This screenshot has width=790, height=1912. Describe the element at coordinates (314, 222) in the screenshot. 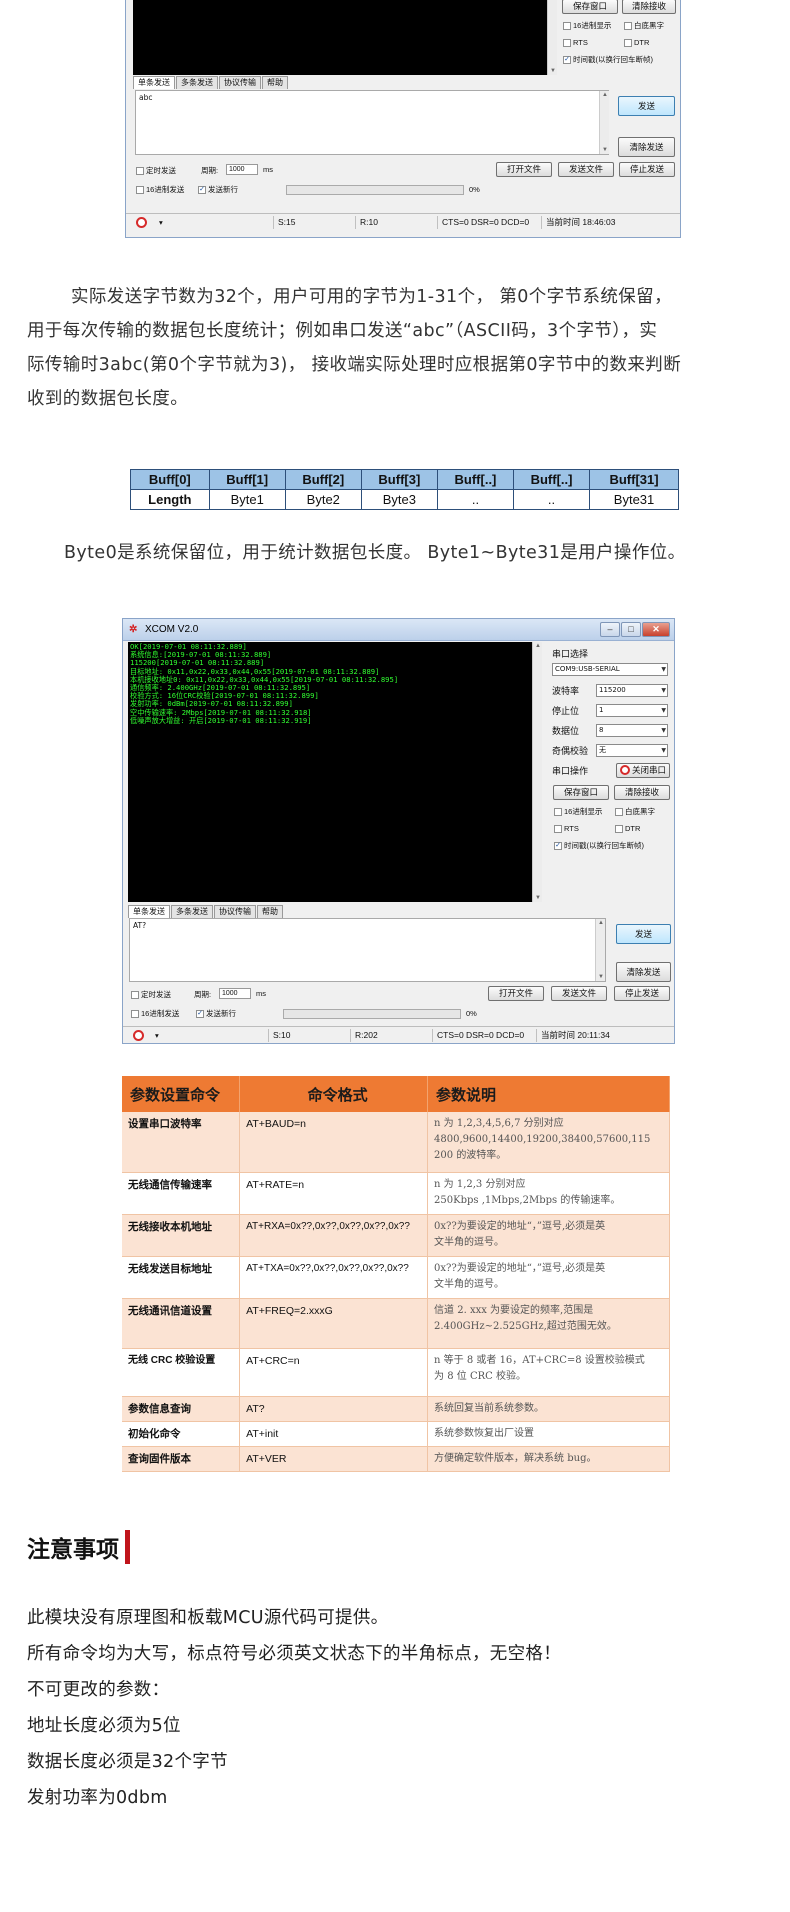

I see `status-sent: S:15` at that location.